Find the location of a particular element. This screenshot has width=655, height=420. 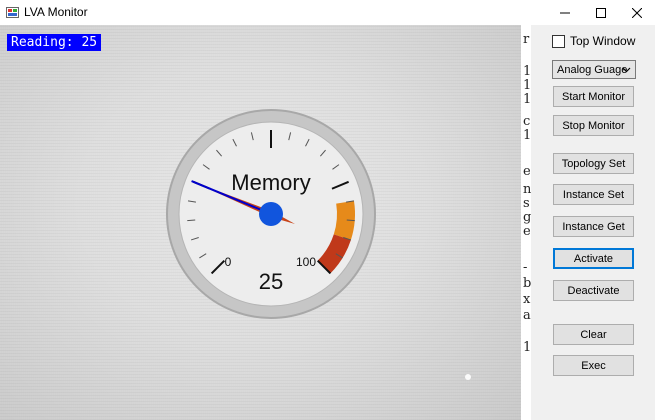

display-mode-select: Analog Guage is located at coordinates (594, 69).